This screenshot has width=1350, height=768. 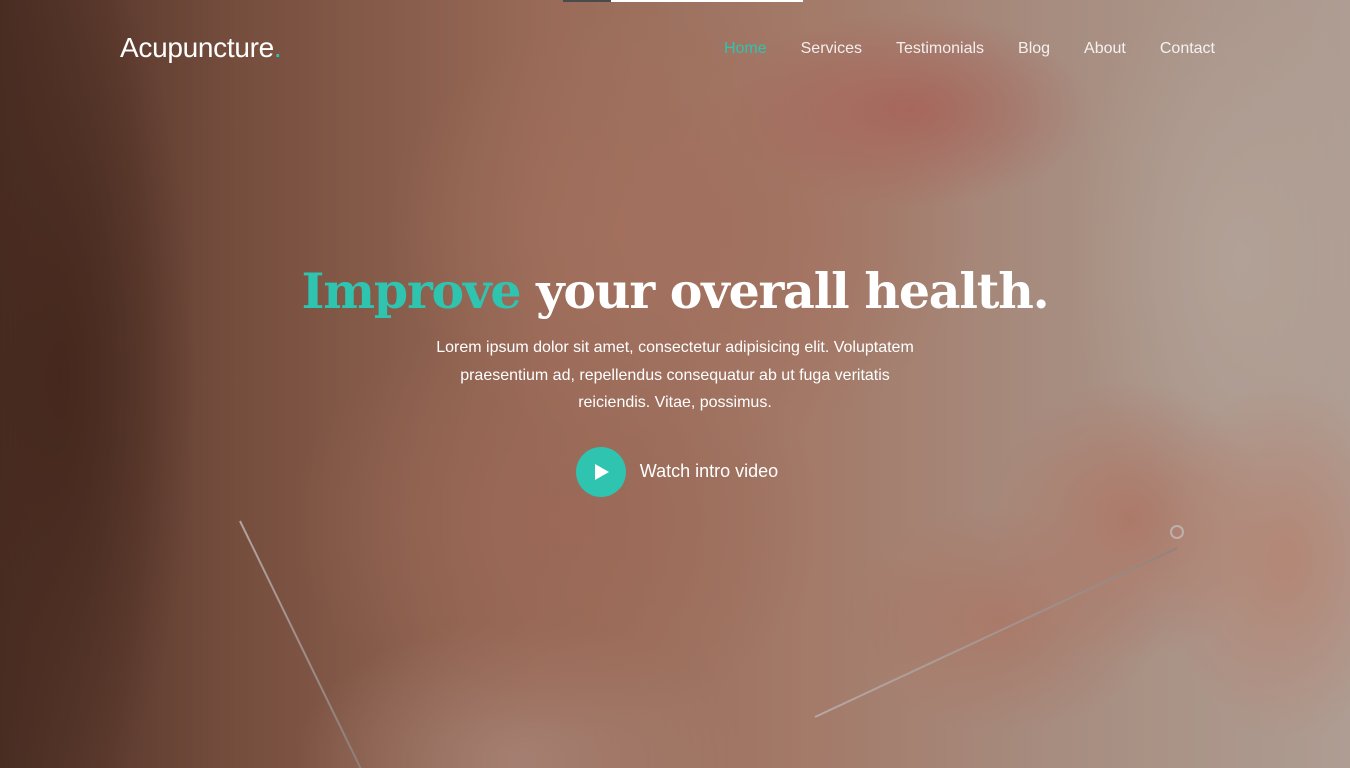 What do you see at coordinates (411, 291) in the screenshot?
I see `headline-accent: Improve` at bounding box center [411, 291].